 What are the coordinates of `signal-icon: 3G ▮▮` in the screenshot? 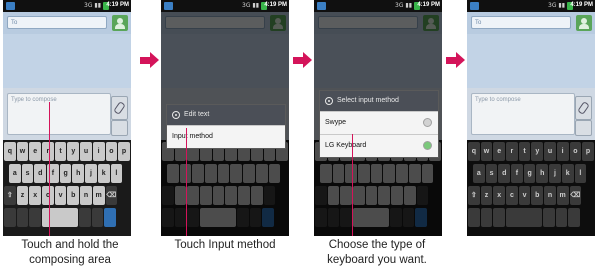 It's located at (250, 5).